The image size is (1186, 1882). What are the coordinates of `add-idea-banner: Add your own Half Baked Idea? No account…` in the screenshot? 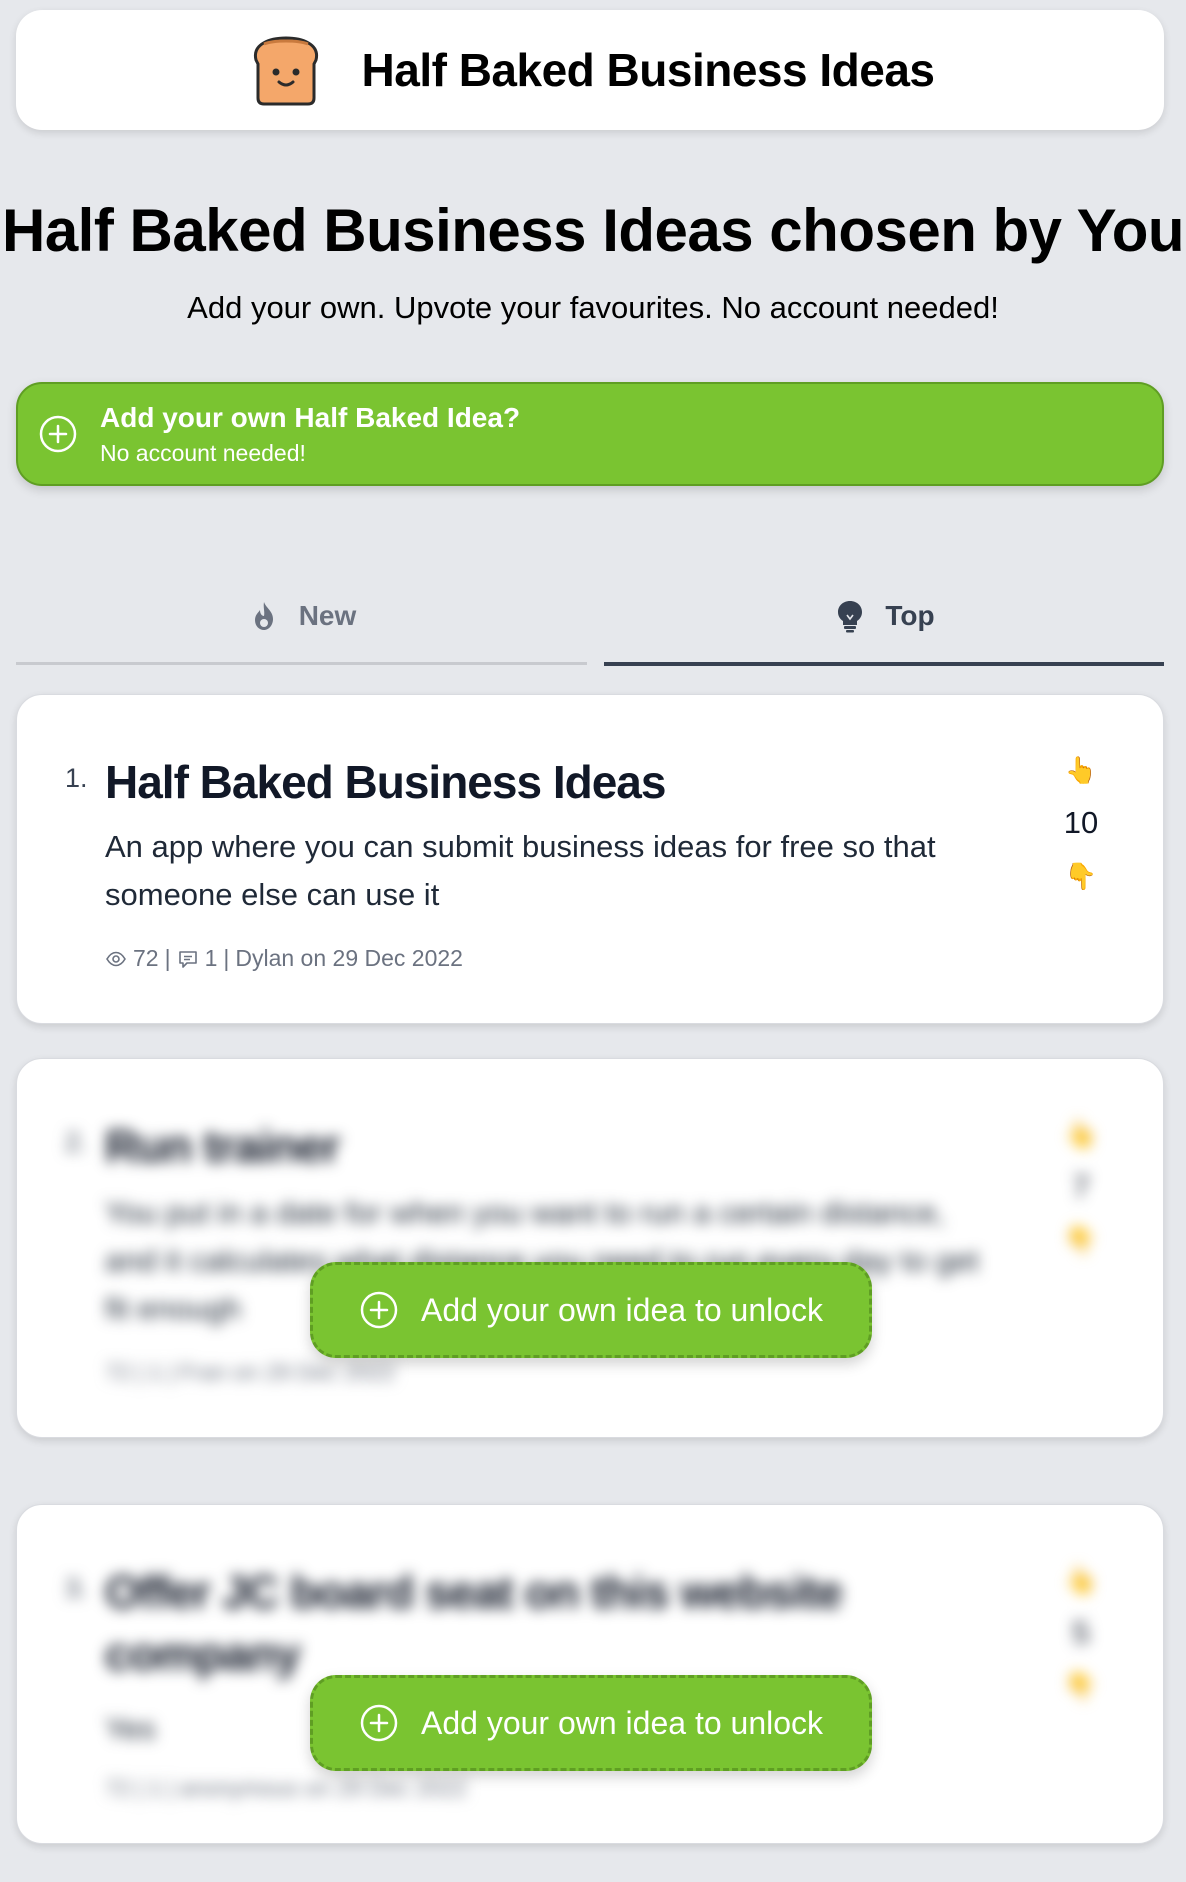 It's located at (590, 434).